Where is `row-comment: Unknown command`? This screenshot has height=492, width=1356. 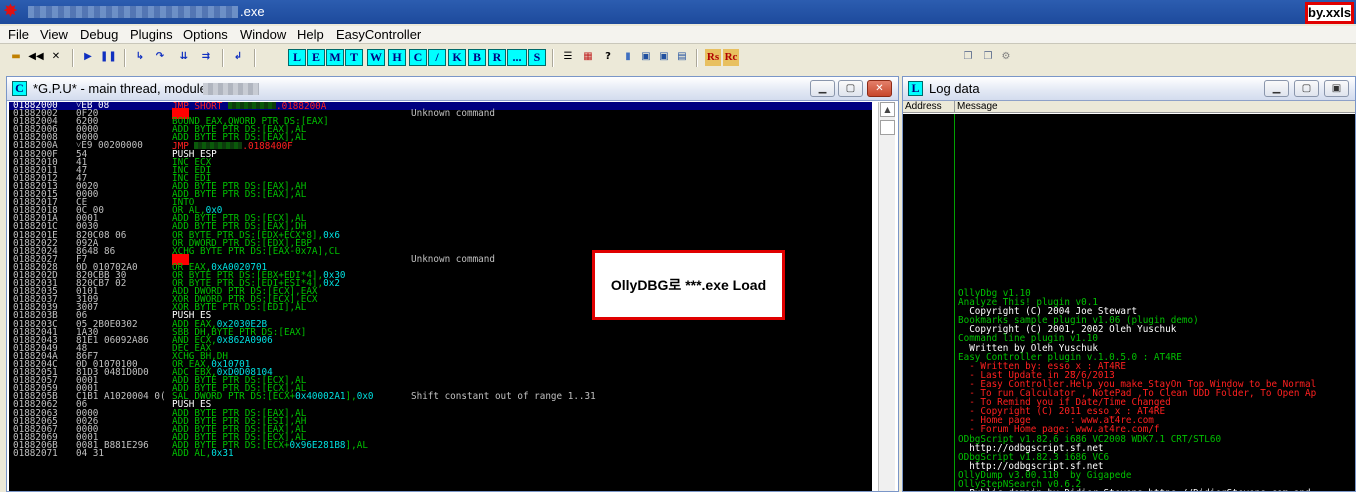
row-comment: Unknown command is located at coordinates (453, 259).